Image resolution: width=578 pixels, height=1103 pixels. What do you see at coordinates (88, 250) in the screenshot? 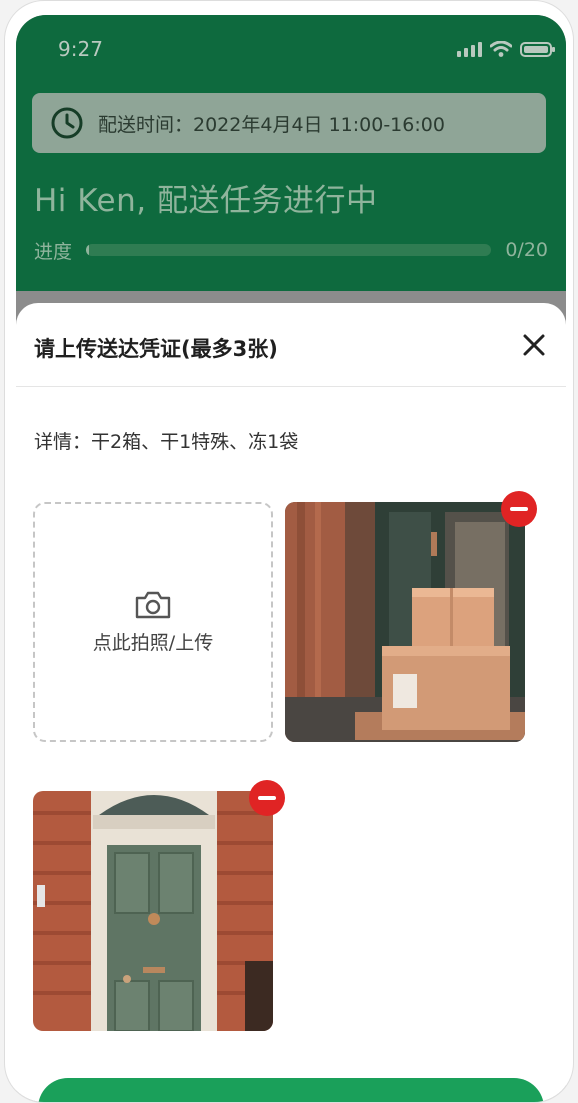
I see `progress-fill` at bounding box center [88, 250].